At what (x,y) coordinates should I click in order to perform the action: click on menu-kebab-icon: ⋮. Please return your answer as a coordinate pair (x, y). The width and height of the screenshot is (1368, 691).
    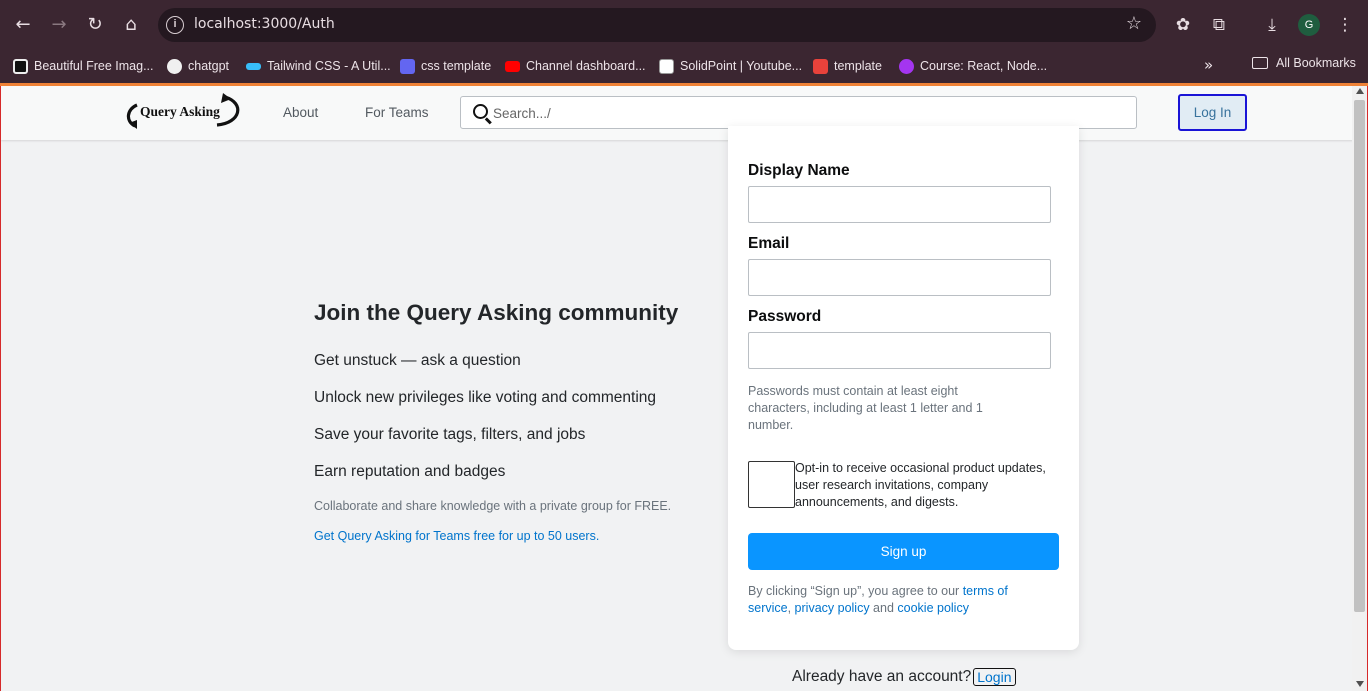
    Looking at the image, I should click on (1345, 25).